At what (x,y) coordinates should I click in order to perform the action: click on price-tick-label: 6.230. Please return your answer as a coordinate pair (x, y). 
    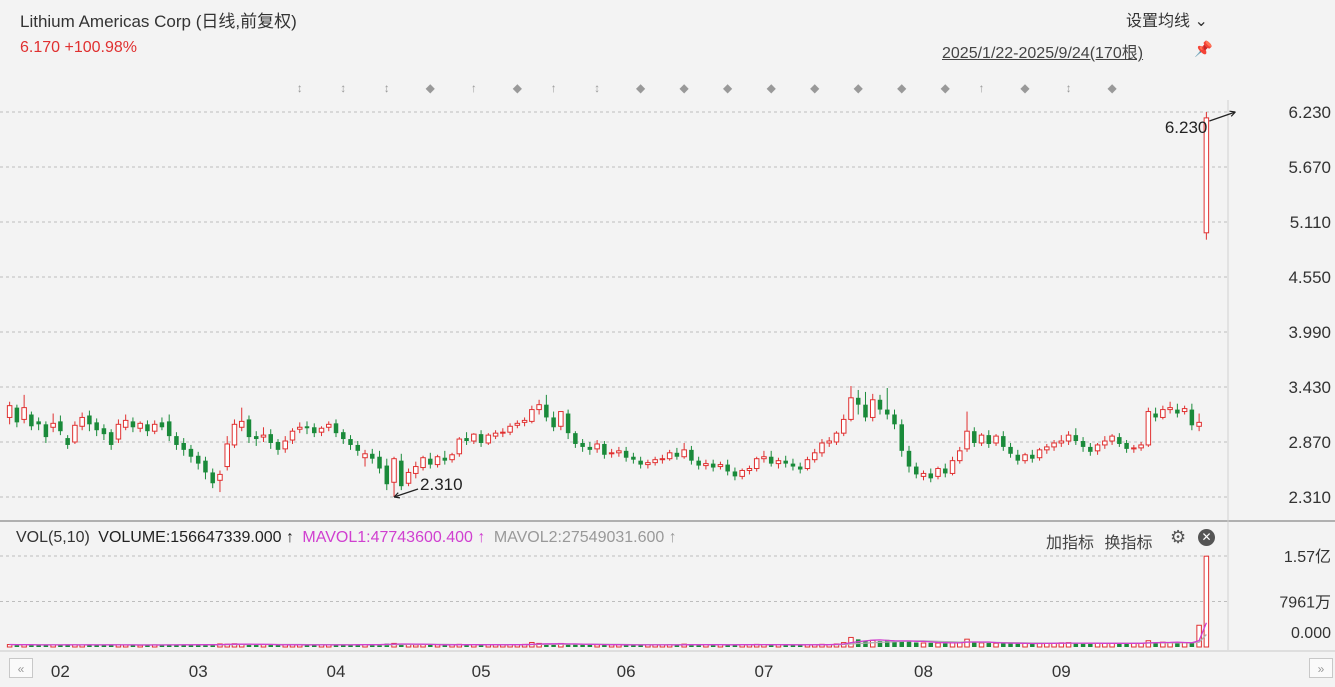
    Looking at the image, I should click on (1309, 112).